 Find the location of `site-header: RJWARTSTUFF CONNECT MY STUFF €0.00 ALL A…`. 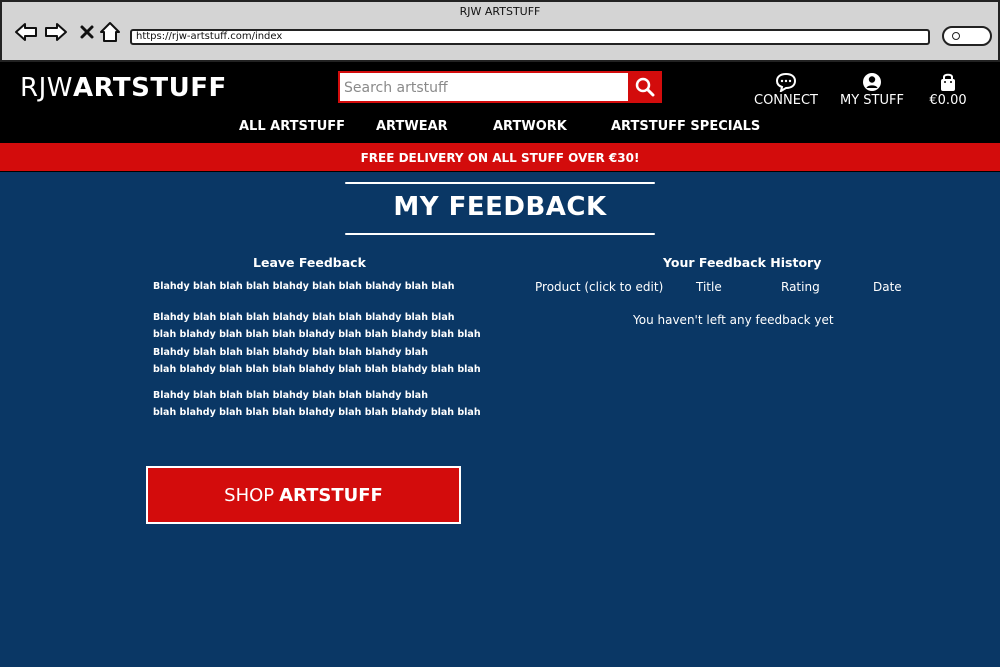

site-header: RJWARTSTUFF CONNECT MY STUFF €0.00 ALL A… is located at coordinates (500, 102).